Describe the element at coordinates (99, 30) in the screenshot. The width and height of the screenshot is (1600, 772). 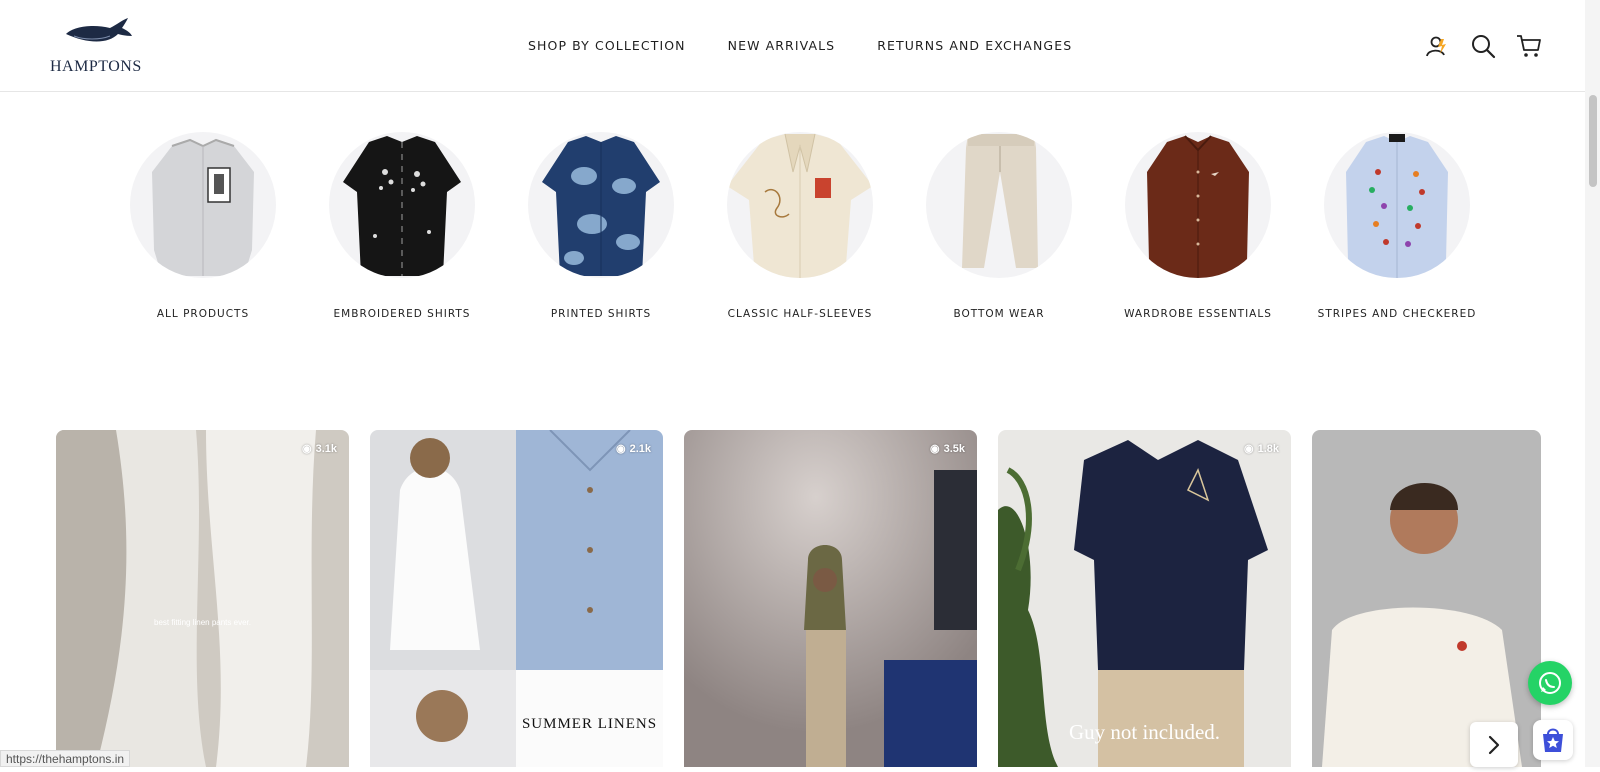
I see `whale-icon` at that location.